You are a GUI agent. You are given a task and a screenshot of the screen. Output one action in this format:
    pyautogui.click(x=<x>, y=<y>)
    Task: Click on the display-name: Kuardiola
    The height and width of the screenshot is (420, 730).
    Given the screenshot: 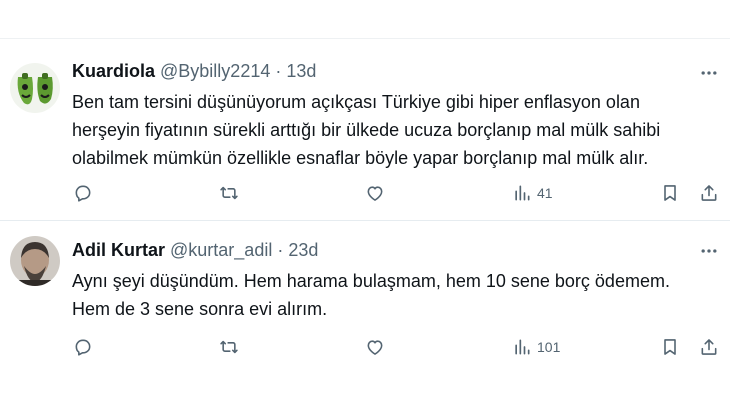 What is the action you would take?
    pyautogui.click(x=113, y=71)
    